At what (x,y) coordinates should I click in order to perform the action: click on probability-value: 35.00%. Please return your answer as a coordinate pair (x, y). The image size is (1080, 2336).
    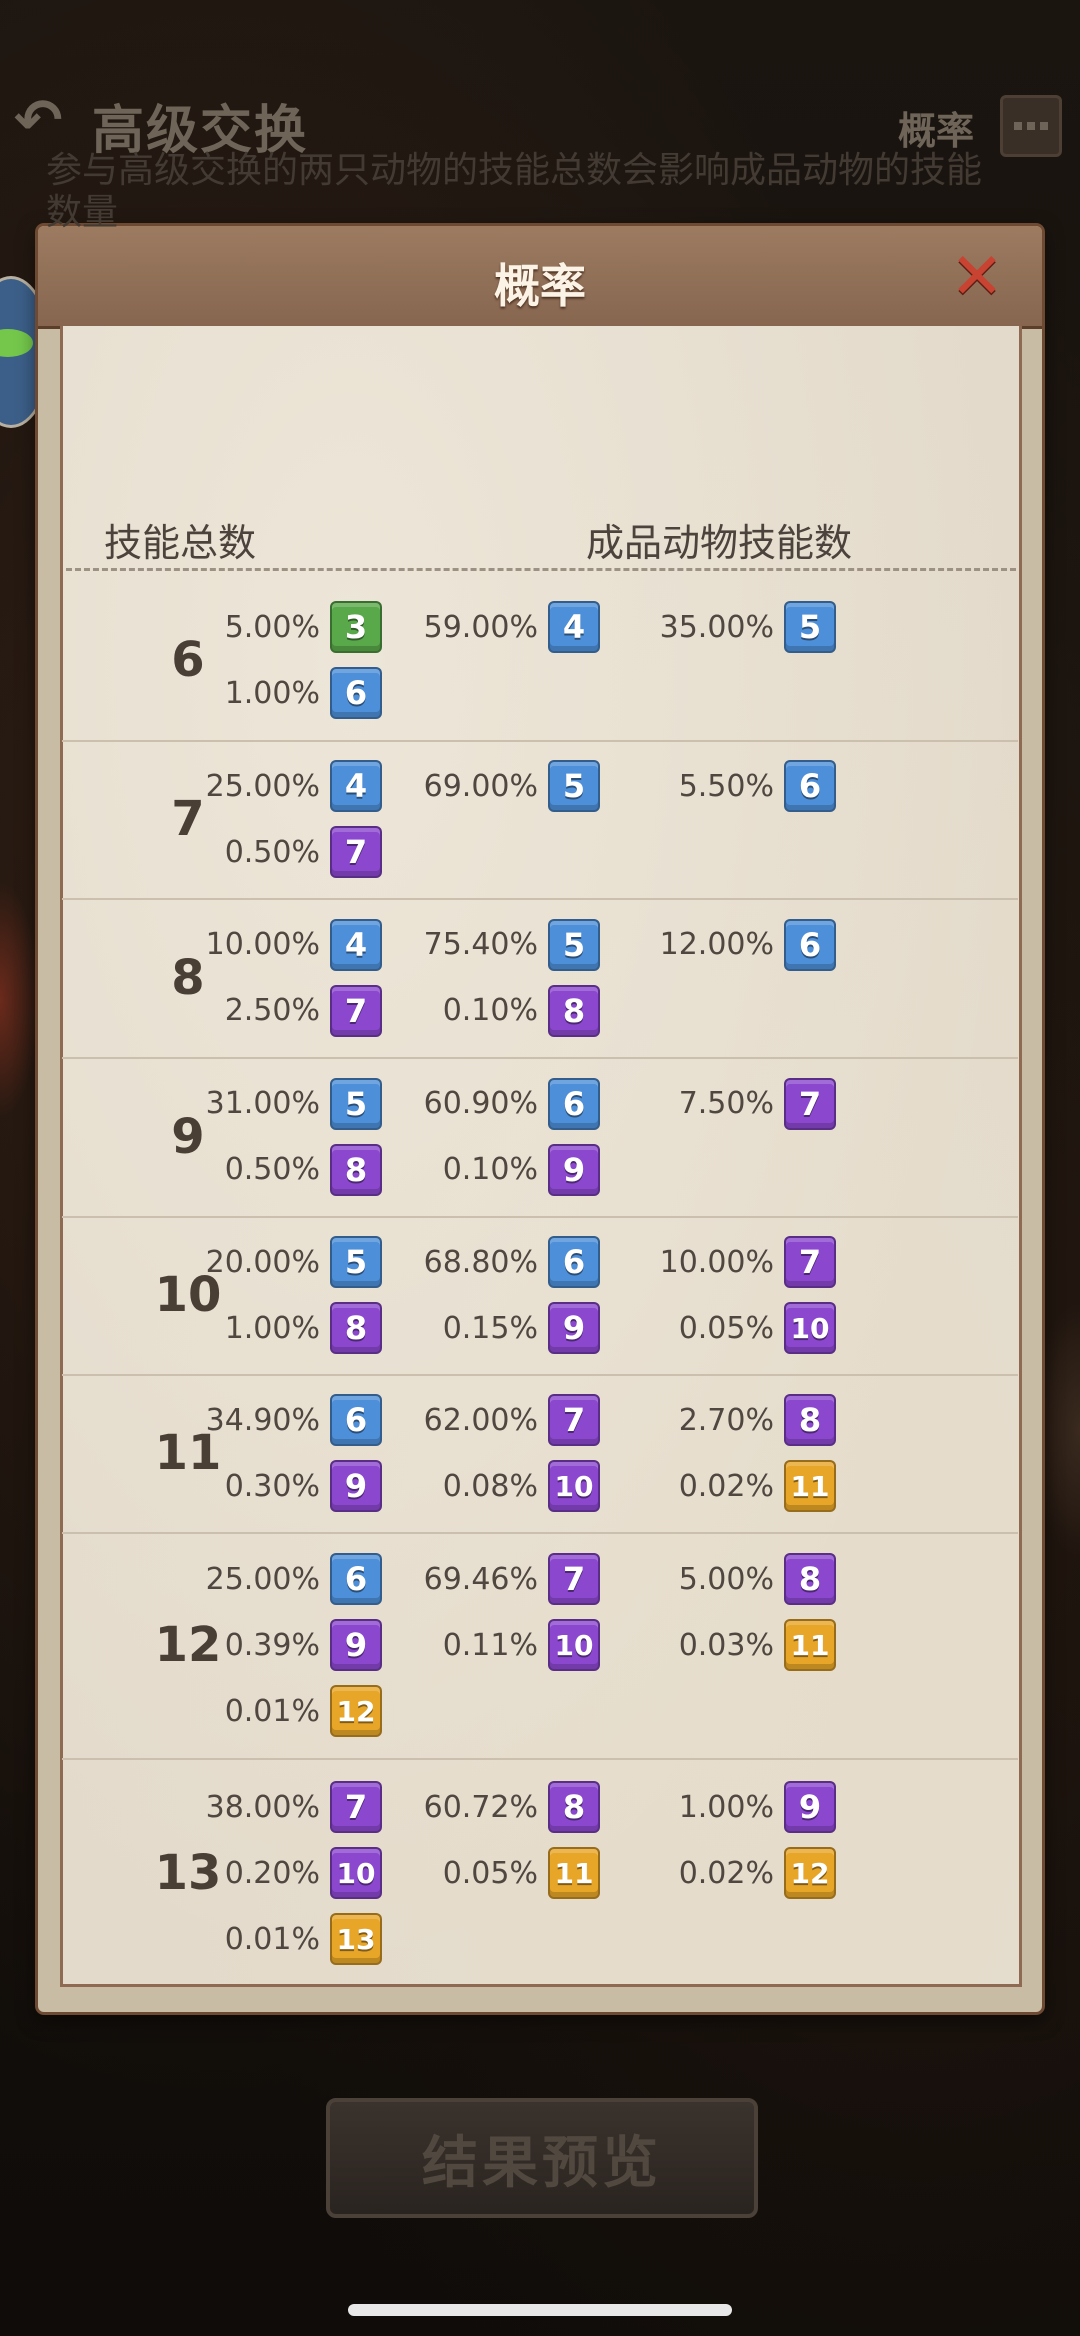
    Looking at the image, I should click on (716, 627).